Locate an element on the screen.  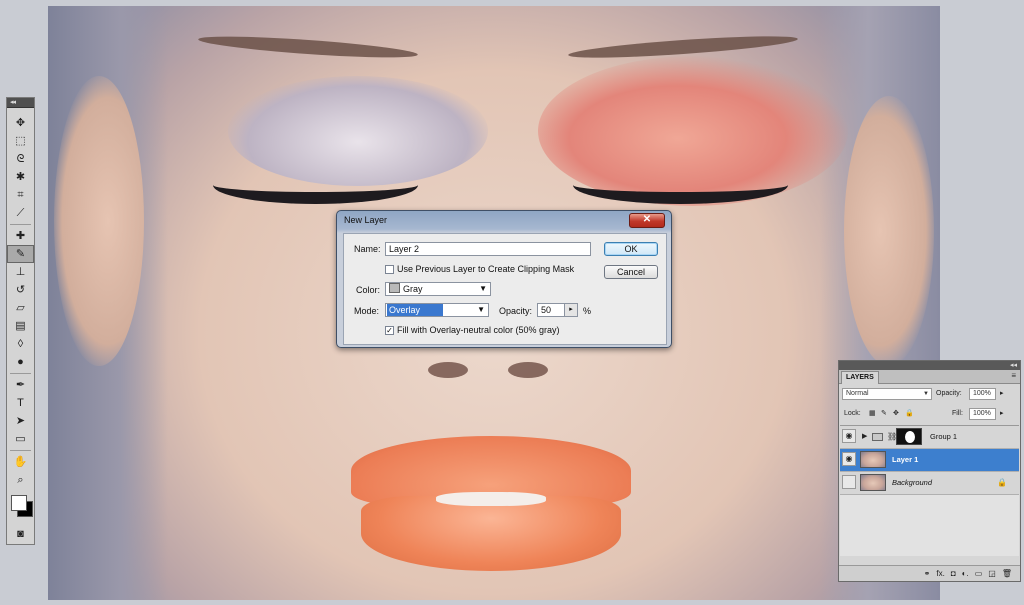
add-mask-icon: ◘ is located at coordinates (953, 573).